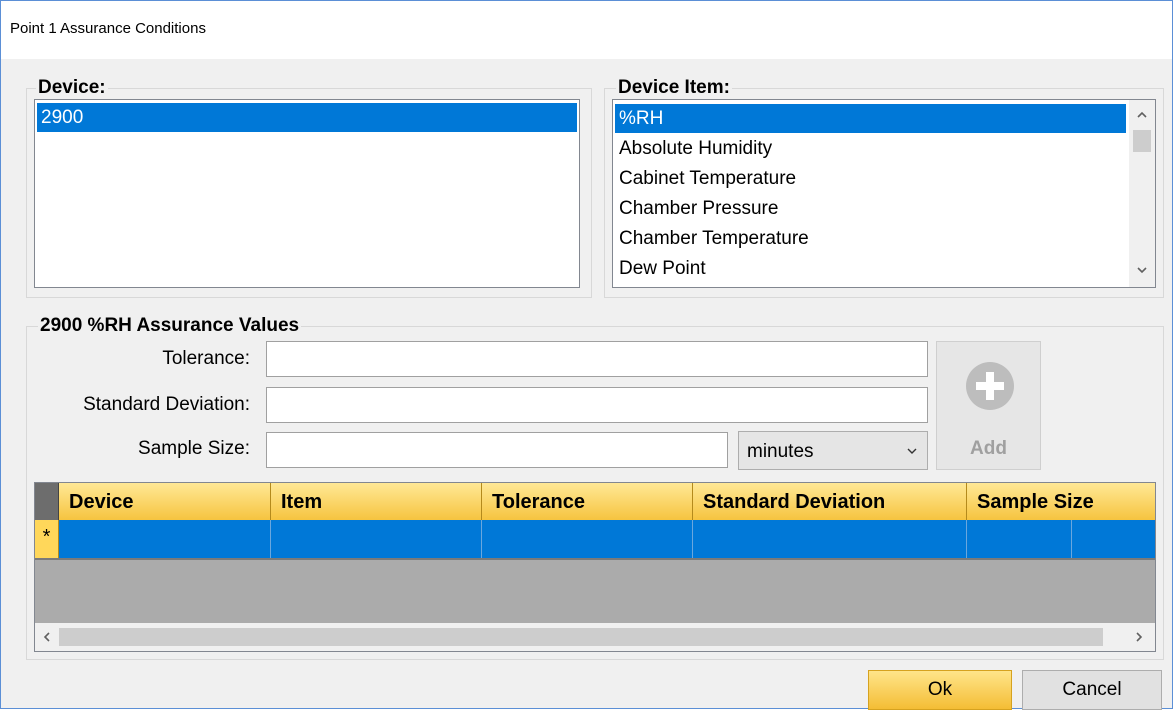 The width and height of the screenshot is (1173, 710). Describe the element at coordinates (940, 690) in the screenshot. I see `ok-button: Ok` at that location.